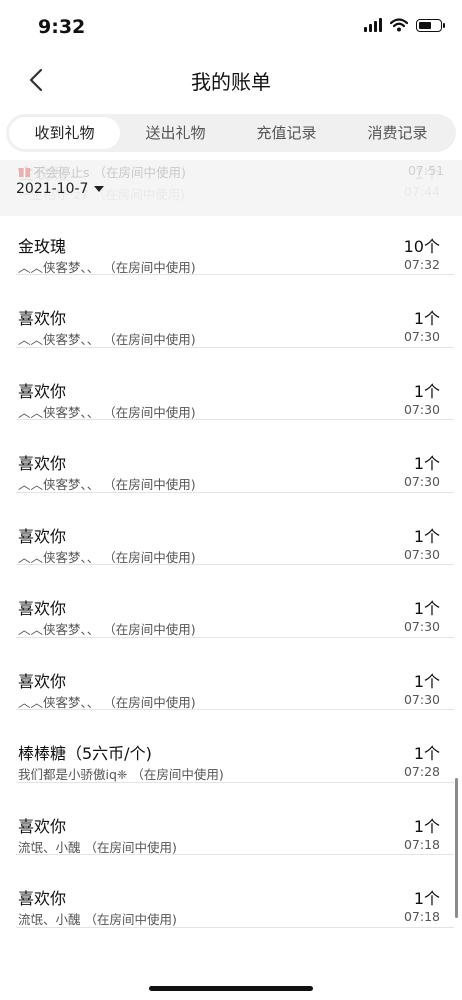 This screenshot has width=462, height=1000. Describe the element at coordinates (99, 189) in the screenshot. I see `caret-down-icon` at that location.